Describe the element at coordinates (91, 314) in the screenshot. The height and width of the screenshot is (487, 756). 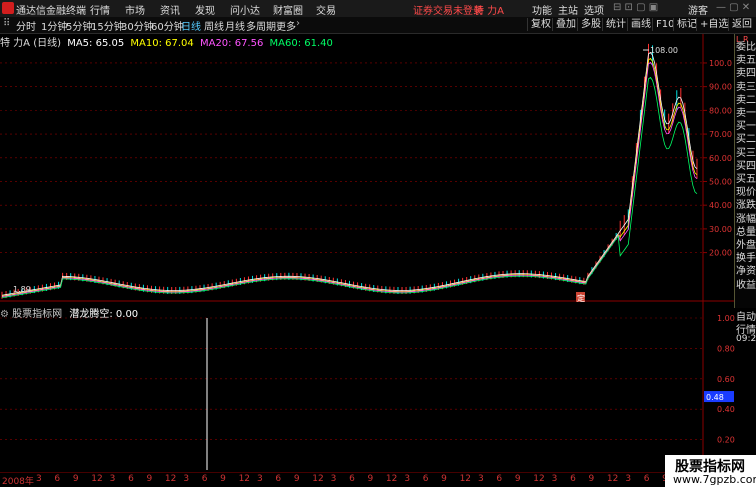
I see `indicator-name: 潜龙腾空:` at that location.